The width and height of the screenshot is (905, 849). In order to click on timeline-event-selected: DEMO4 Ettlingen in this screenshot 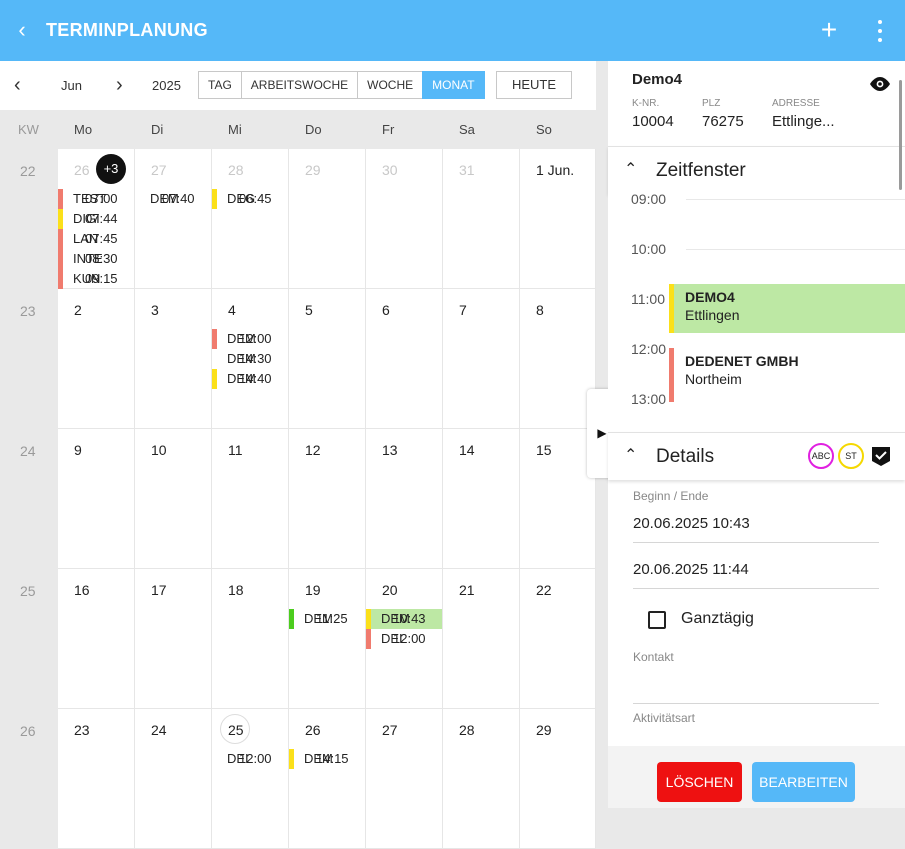, I will do `click(787, 308)`.